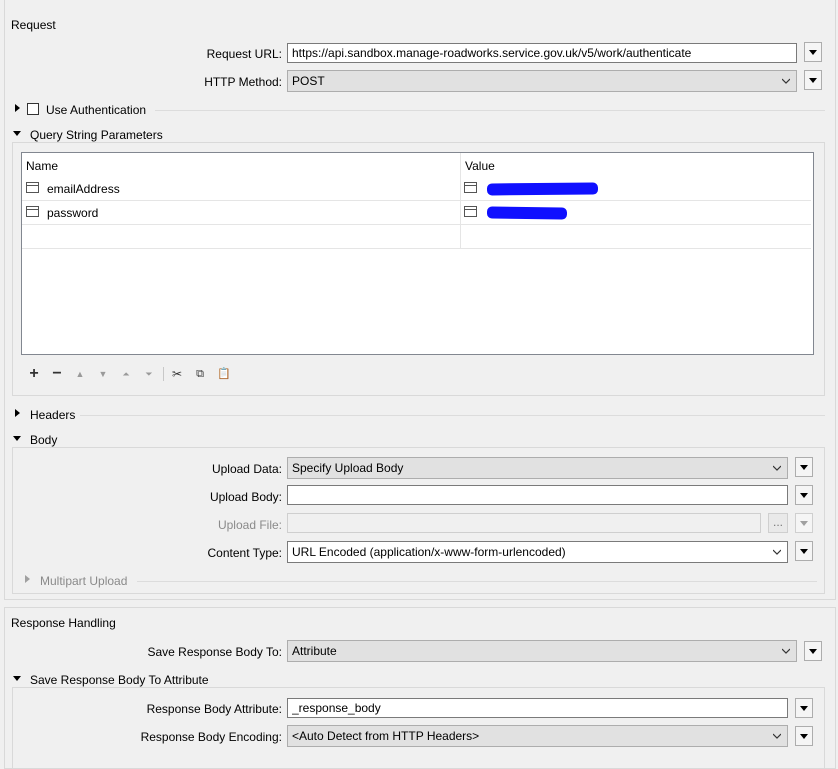 The image size is (838, 769). I want to click on upload-file-input, so click(524, 523).